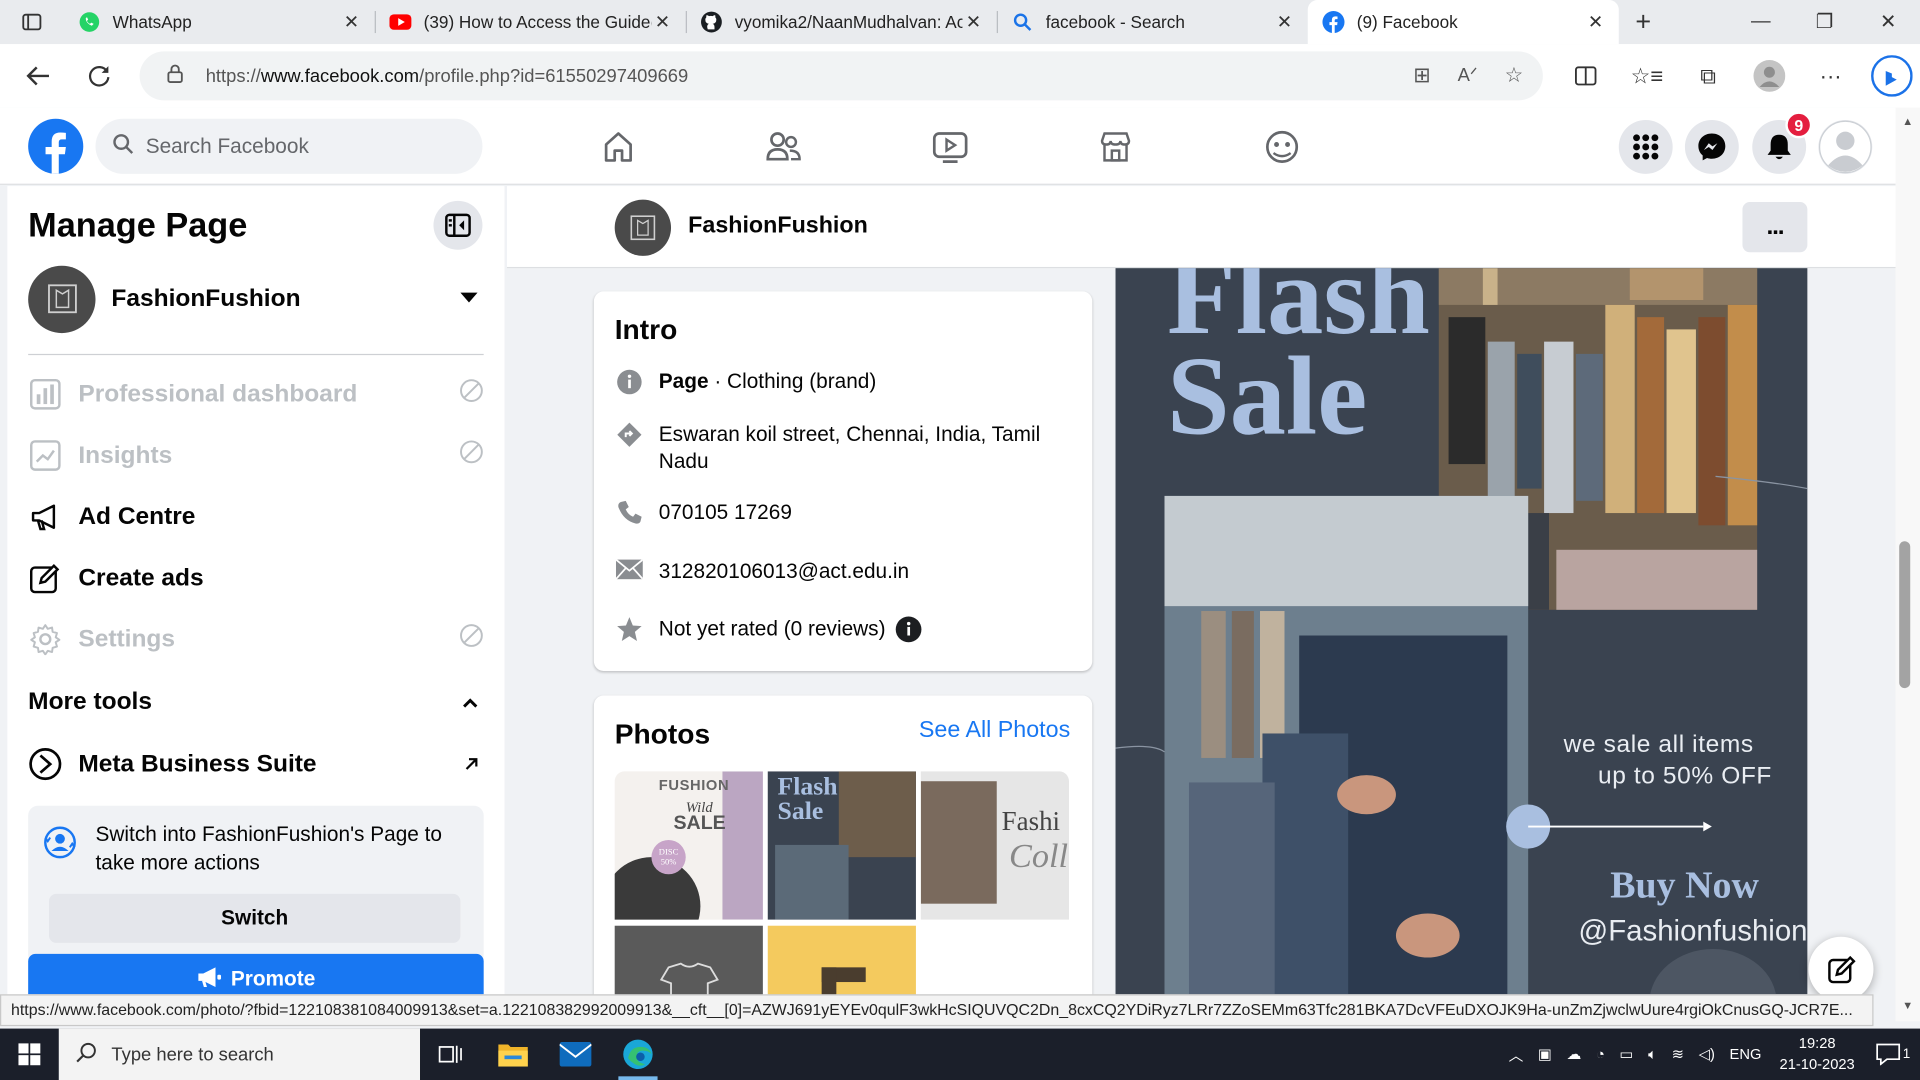 Image resolution: width=1920 pixels, height=1080 pixels. I want to click on refresh-button, so click(99, 76).